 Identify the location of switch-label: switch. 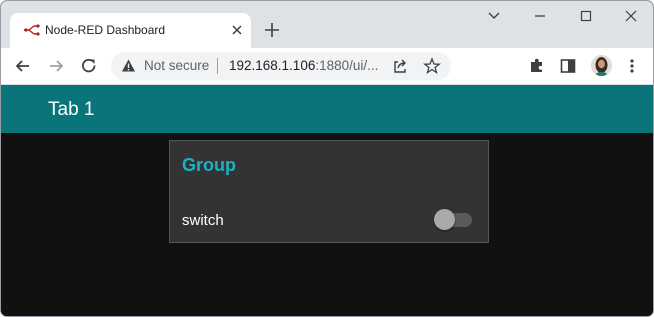
(203, 220).